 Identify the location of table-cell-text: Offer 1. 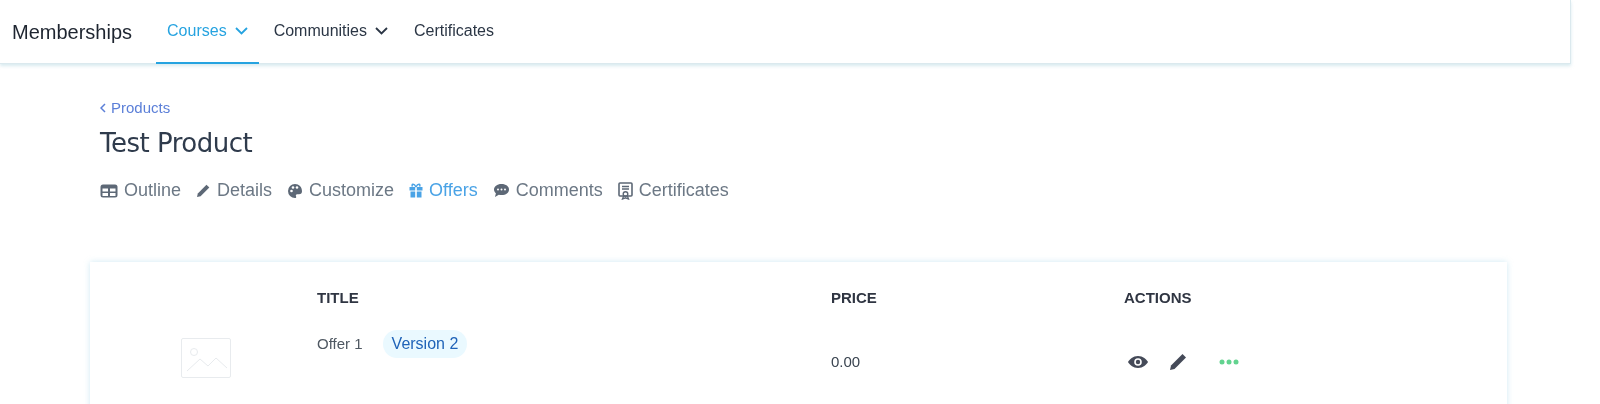
(340, 343).